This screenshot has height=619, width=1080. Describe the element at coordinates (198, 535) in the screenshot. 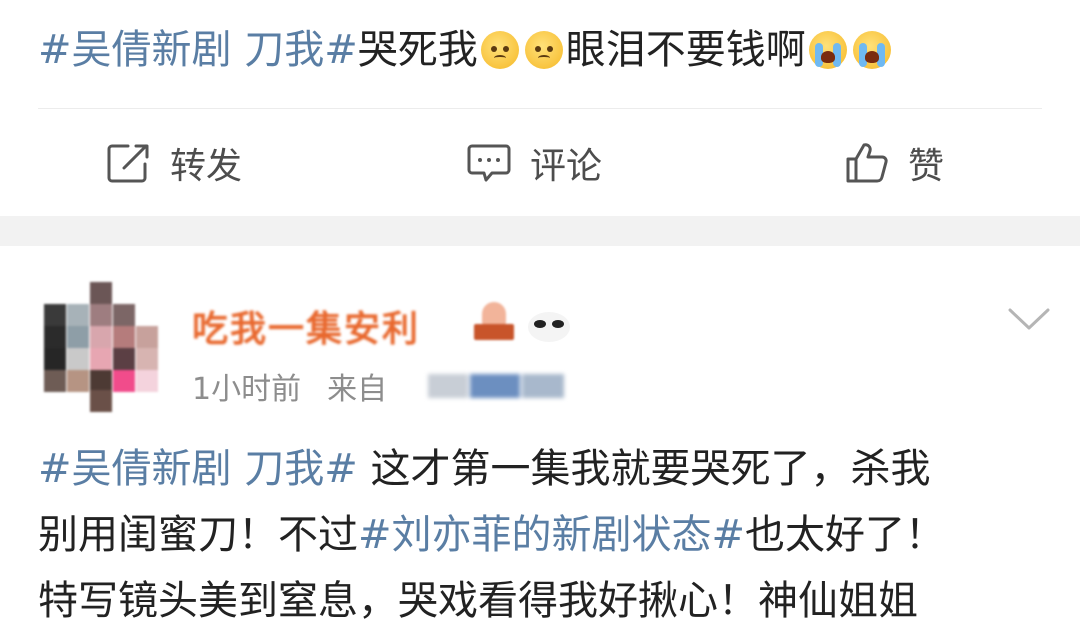

I see `post-text-segment: 别用闺蜜刀！不过` at that location.